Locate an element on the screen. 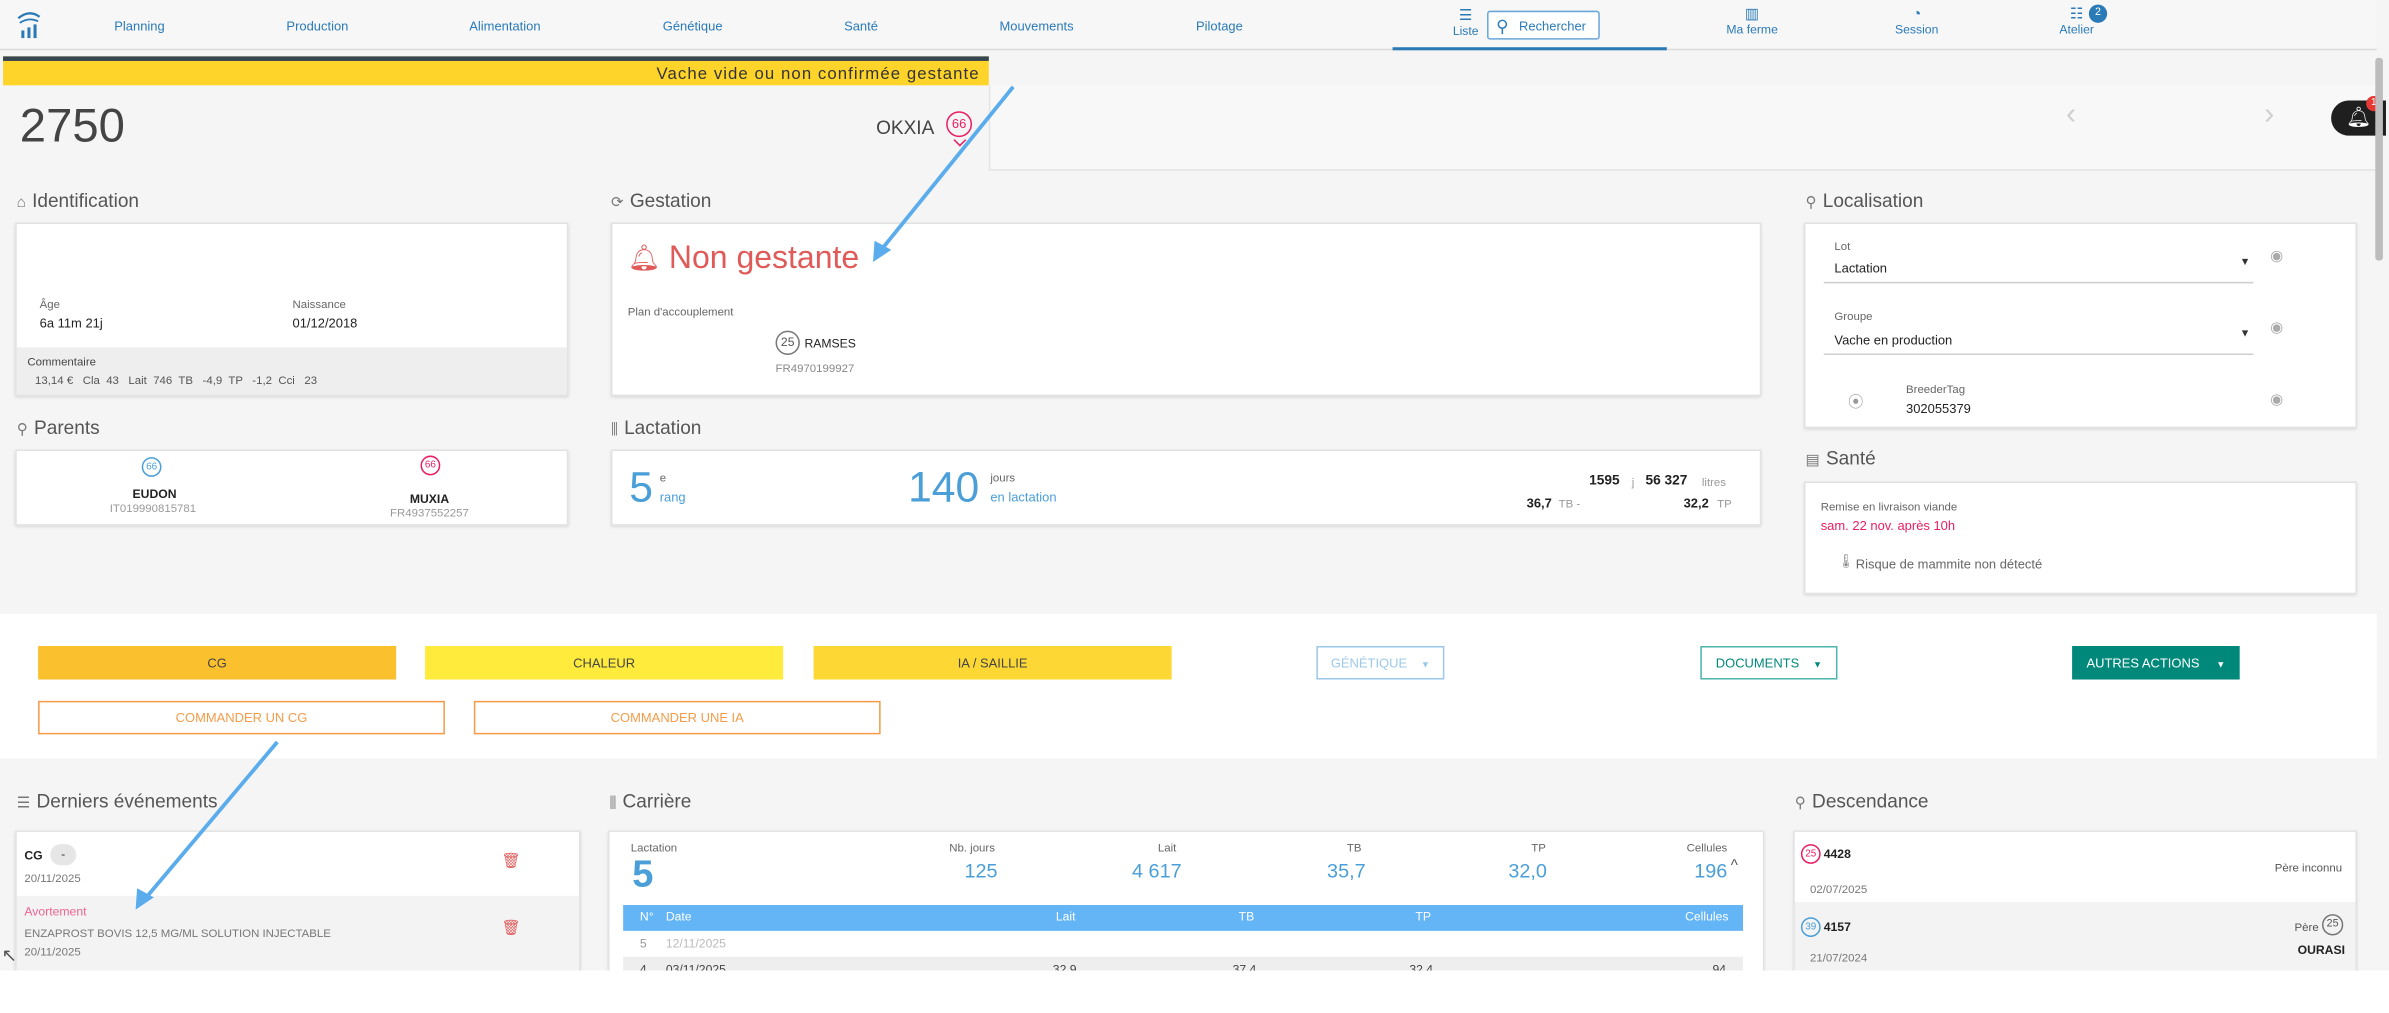  arrowhead-icon is located at coordinates (882, 251).